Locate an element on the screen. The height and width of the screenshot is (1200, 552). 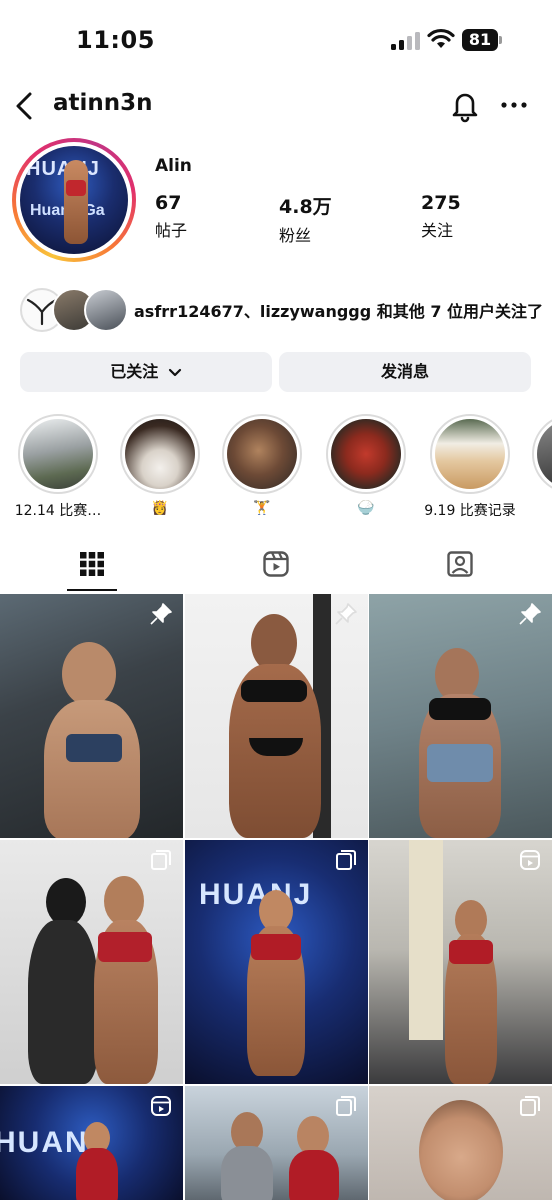
tagged-person-icon is located at coordinates (460, 564).